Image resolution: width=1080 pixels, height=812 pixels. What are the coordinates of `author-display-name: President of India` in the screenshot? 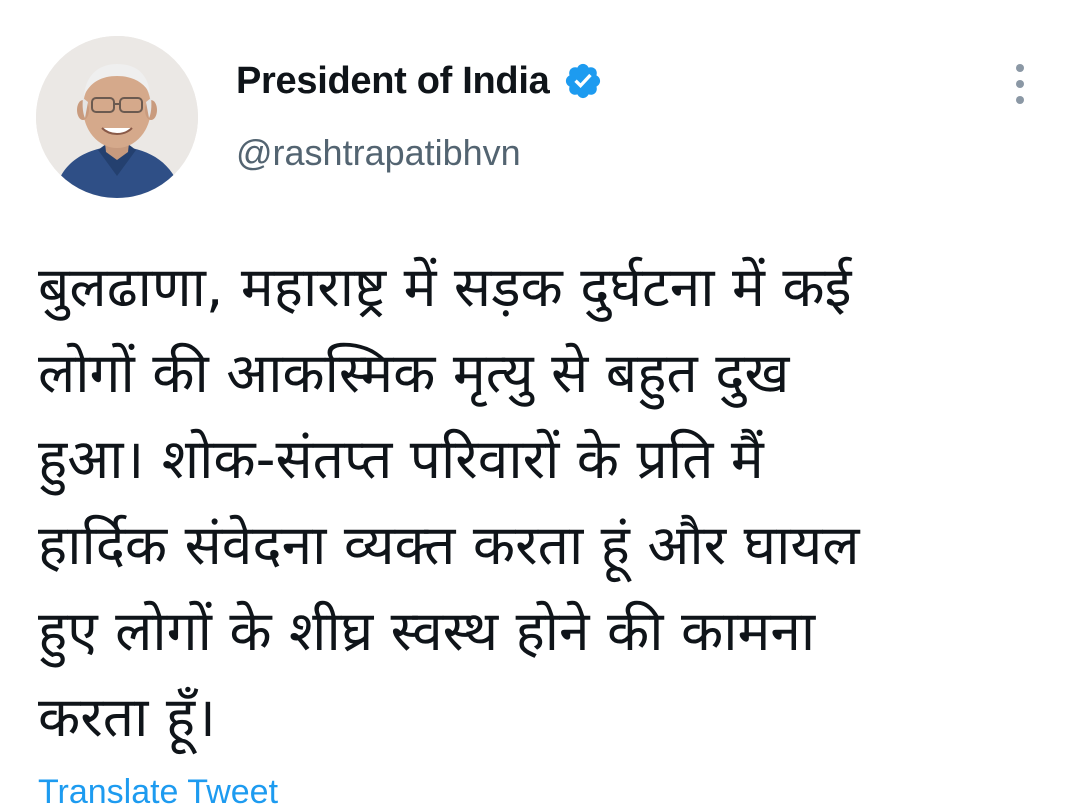 It's located at (393, 81).